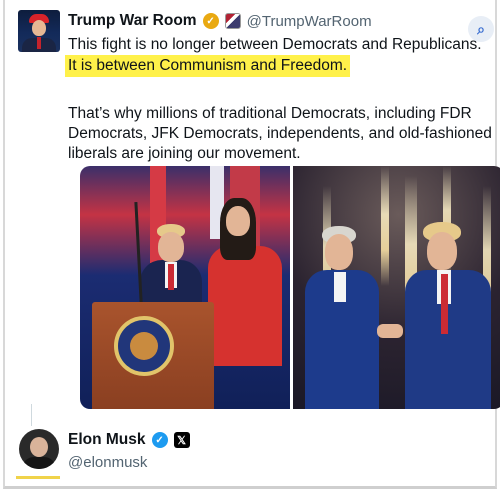 This screenshot has width=500, height=491. Describe the element at coordinates (107, 440) in the screenshot. I see `reply-author-name: Elon Musk` at that location.